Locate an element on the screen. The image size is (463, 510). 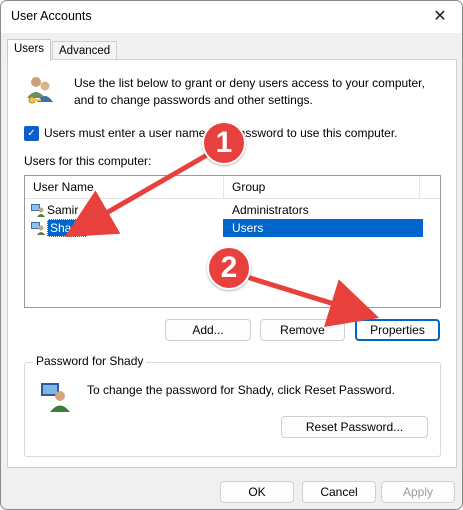
list-header: User Name Group is located at coordinates (232, 187).